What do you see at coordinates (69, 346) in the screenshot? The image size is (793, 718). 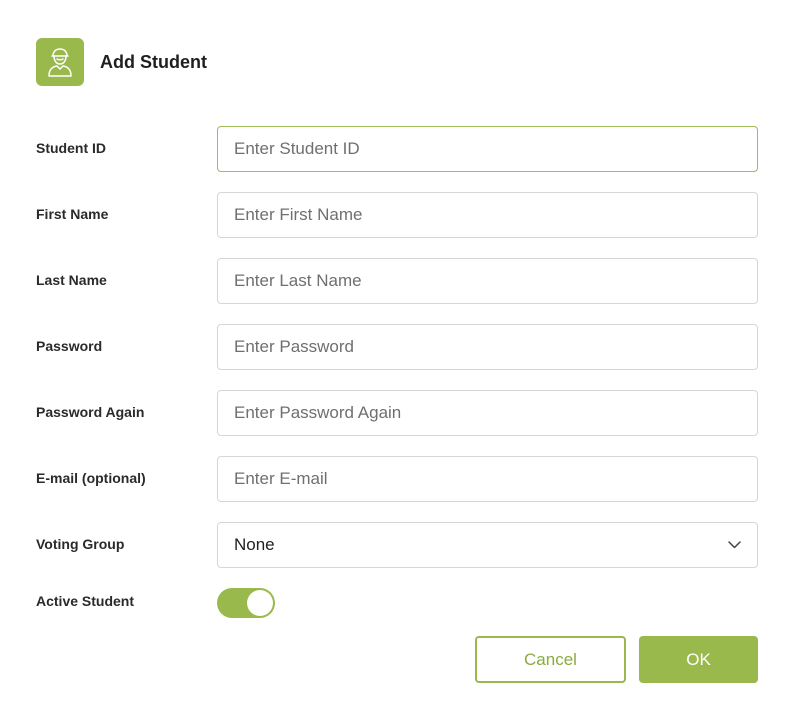 I see `password-label: Password` at bounding box center [69, 346].